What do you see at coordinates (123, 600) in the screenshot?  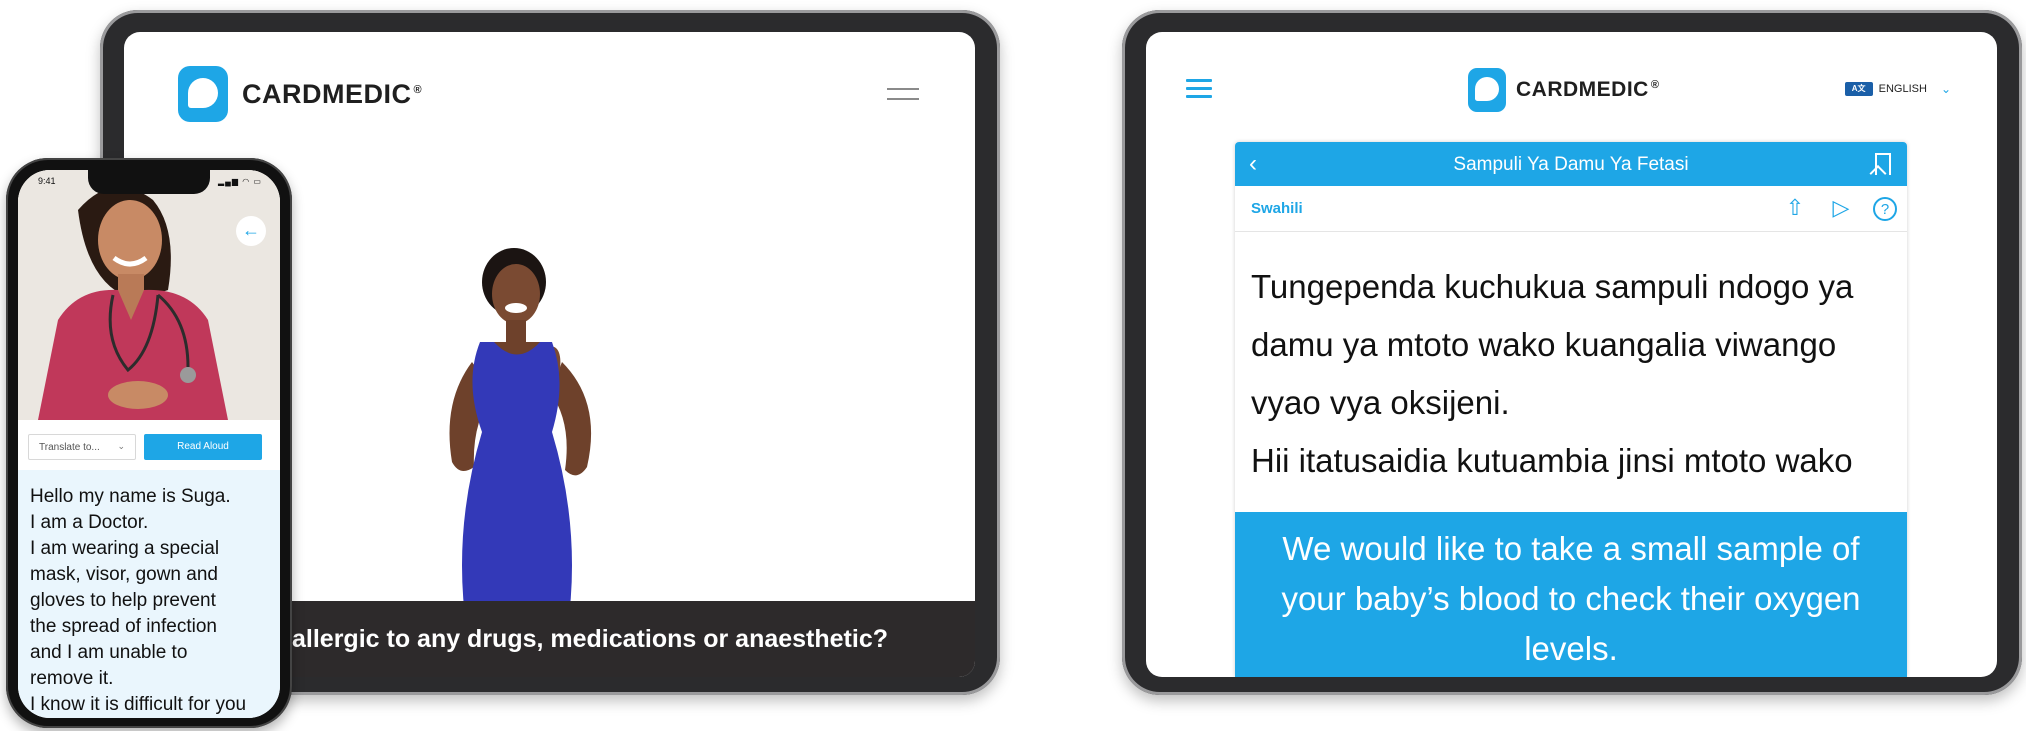 I see `message-line: gloves to help prevent` at bounding box center [123, 600].